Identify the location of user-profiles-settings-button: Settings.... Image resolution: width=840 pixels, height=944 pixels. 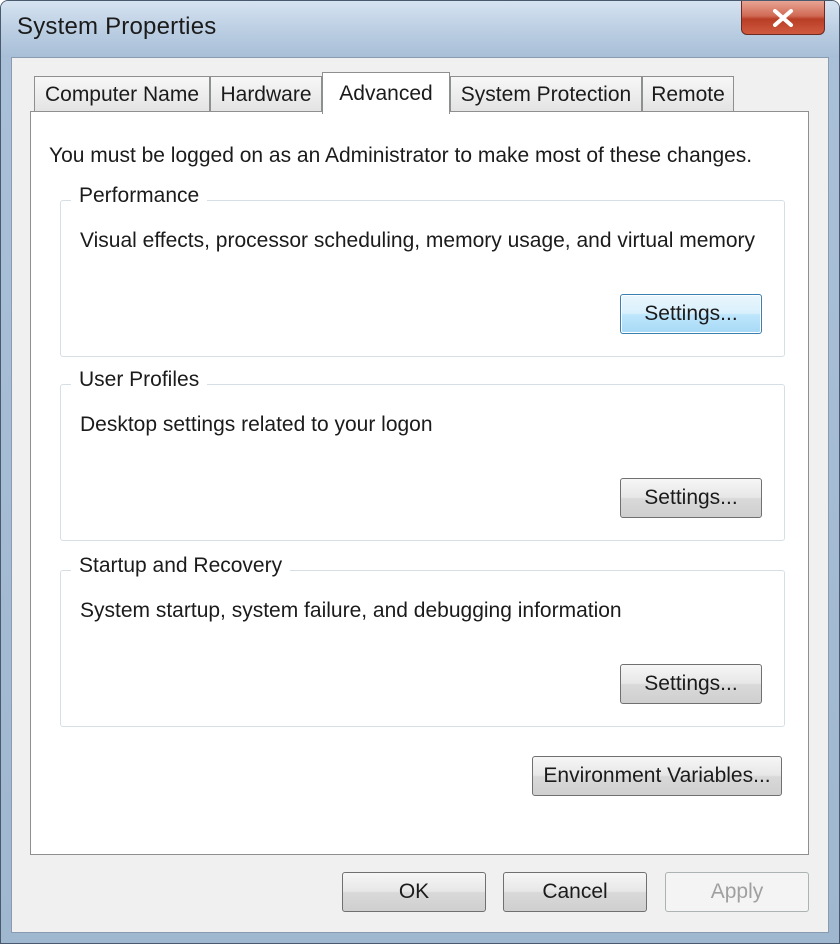
(691, 498).